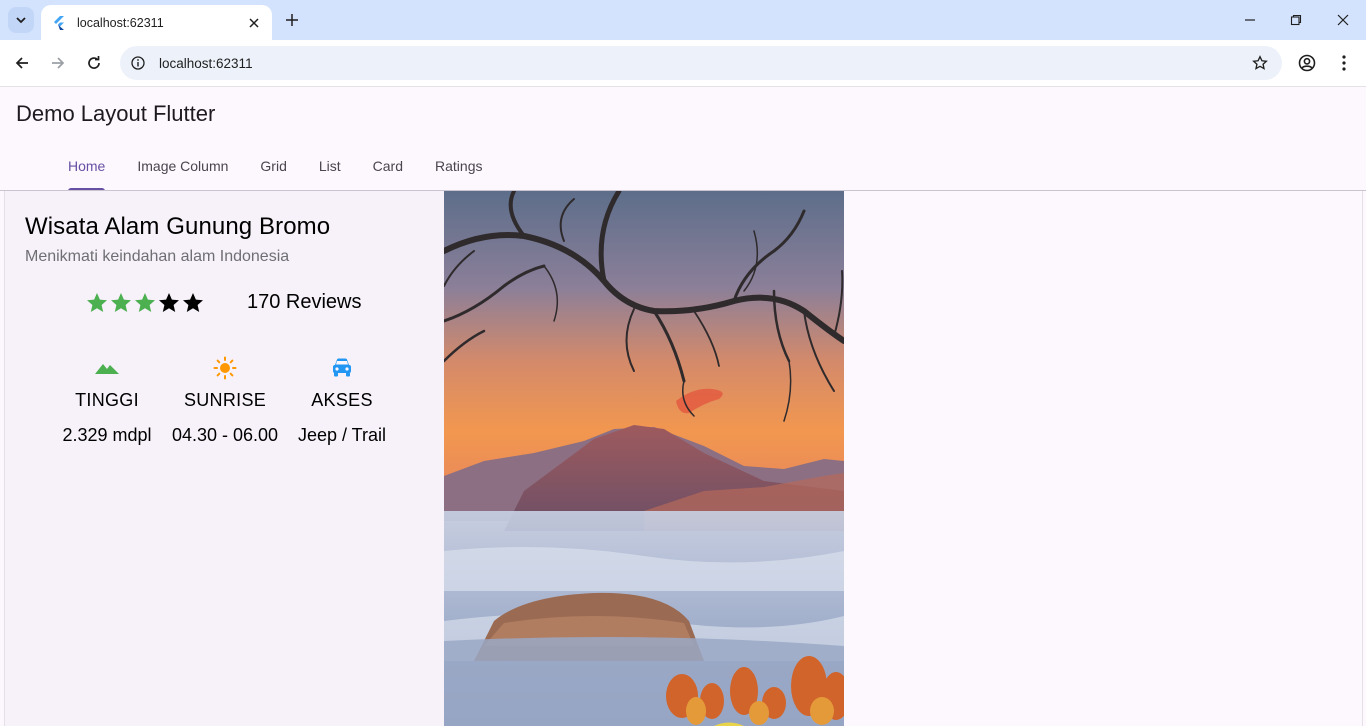 The image size is (1366, 726). Describe the element at coordinates (342, 368) in the screenshot. I see `car-icon` at that location.